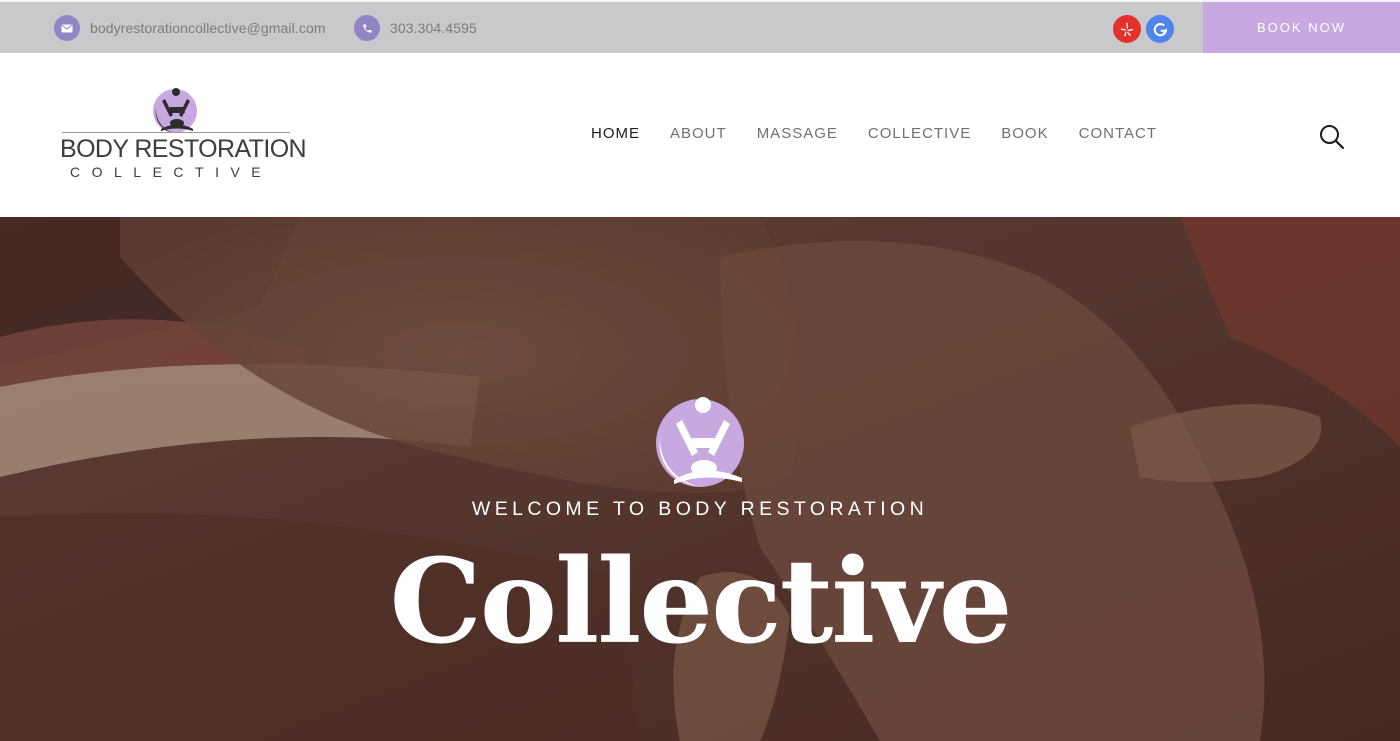 This screenshot has height=741, width=1400. I want to click on nav-home: HOME, so click(615, 133).